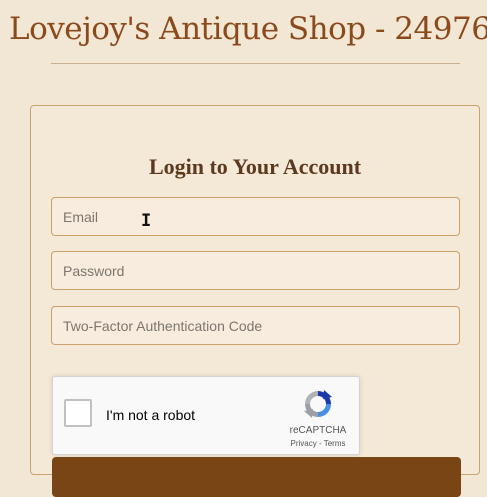 The image size is (487, 497). Describe the element at coordinates (304, 443) in the screenshot. I see `recaptcha-privacy-link: Privacy` at that location.